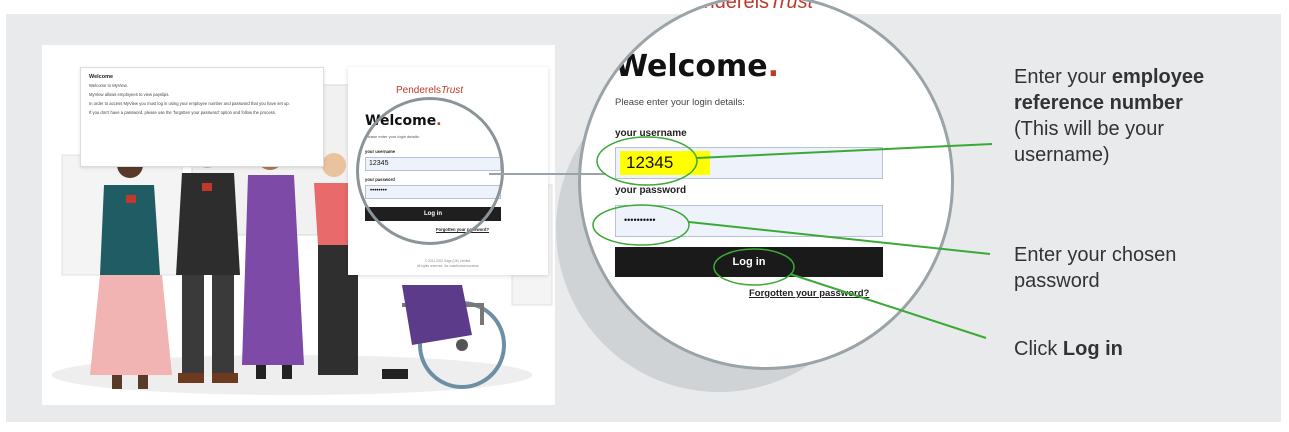  I want to click on username-highlight-oval, so click(647, 161).